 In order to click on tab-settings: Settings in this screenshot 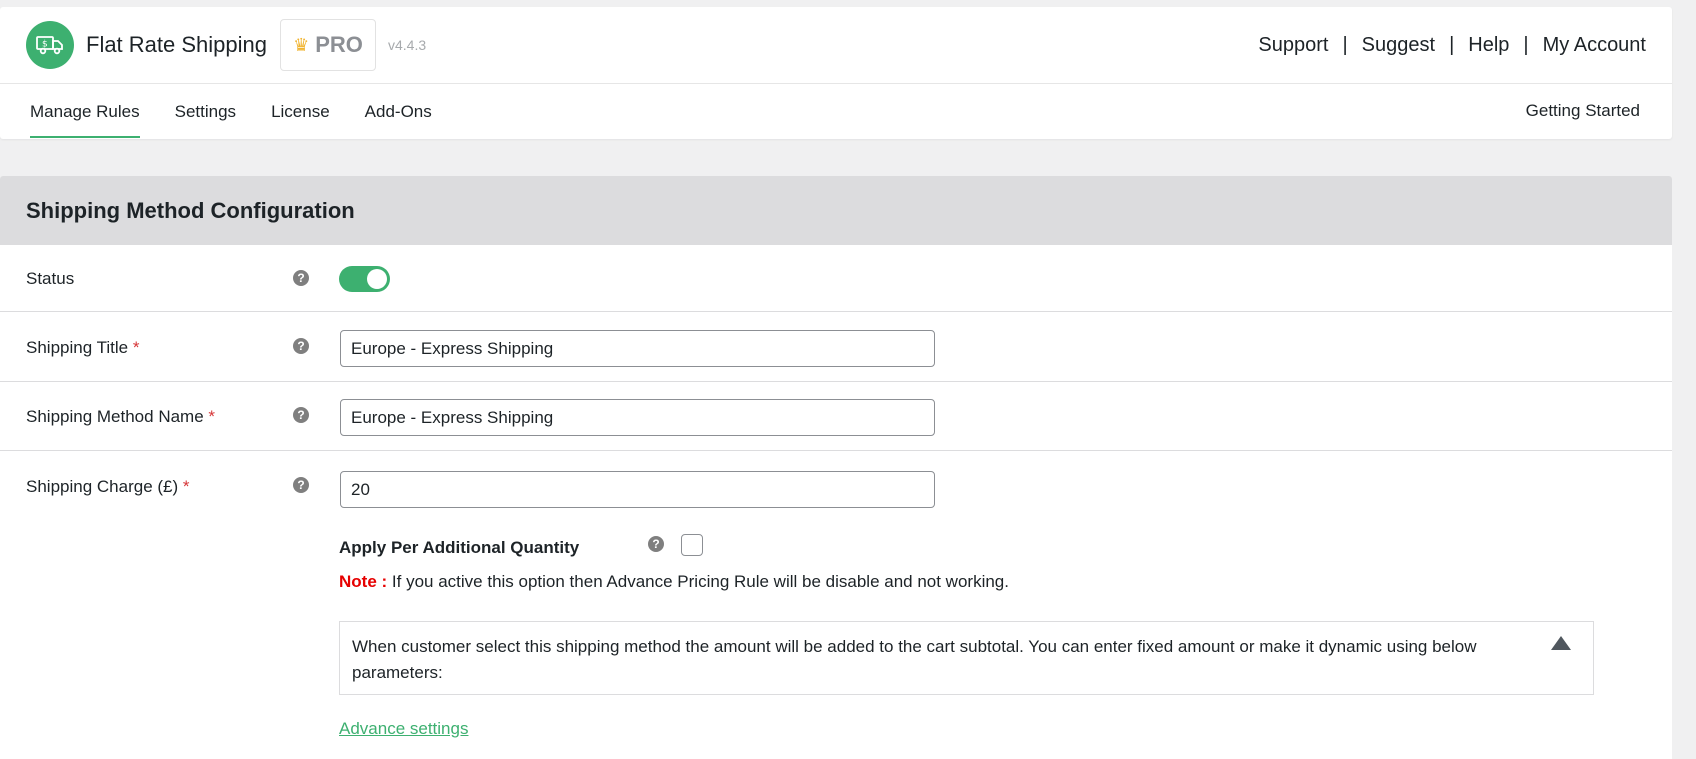, I will do `click(205, 111)`.